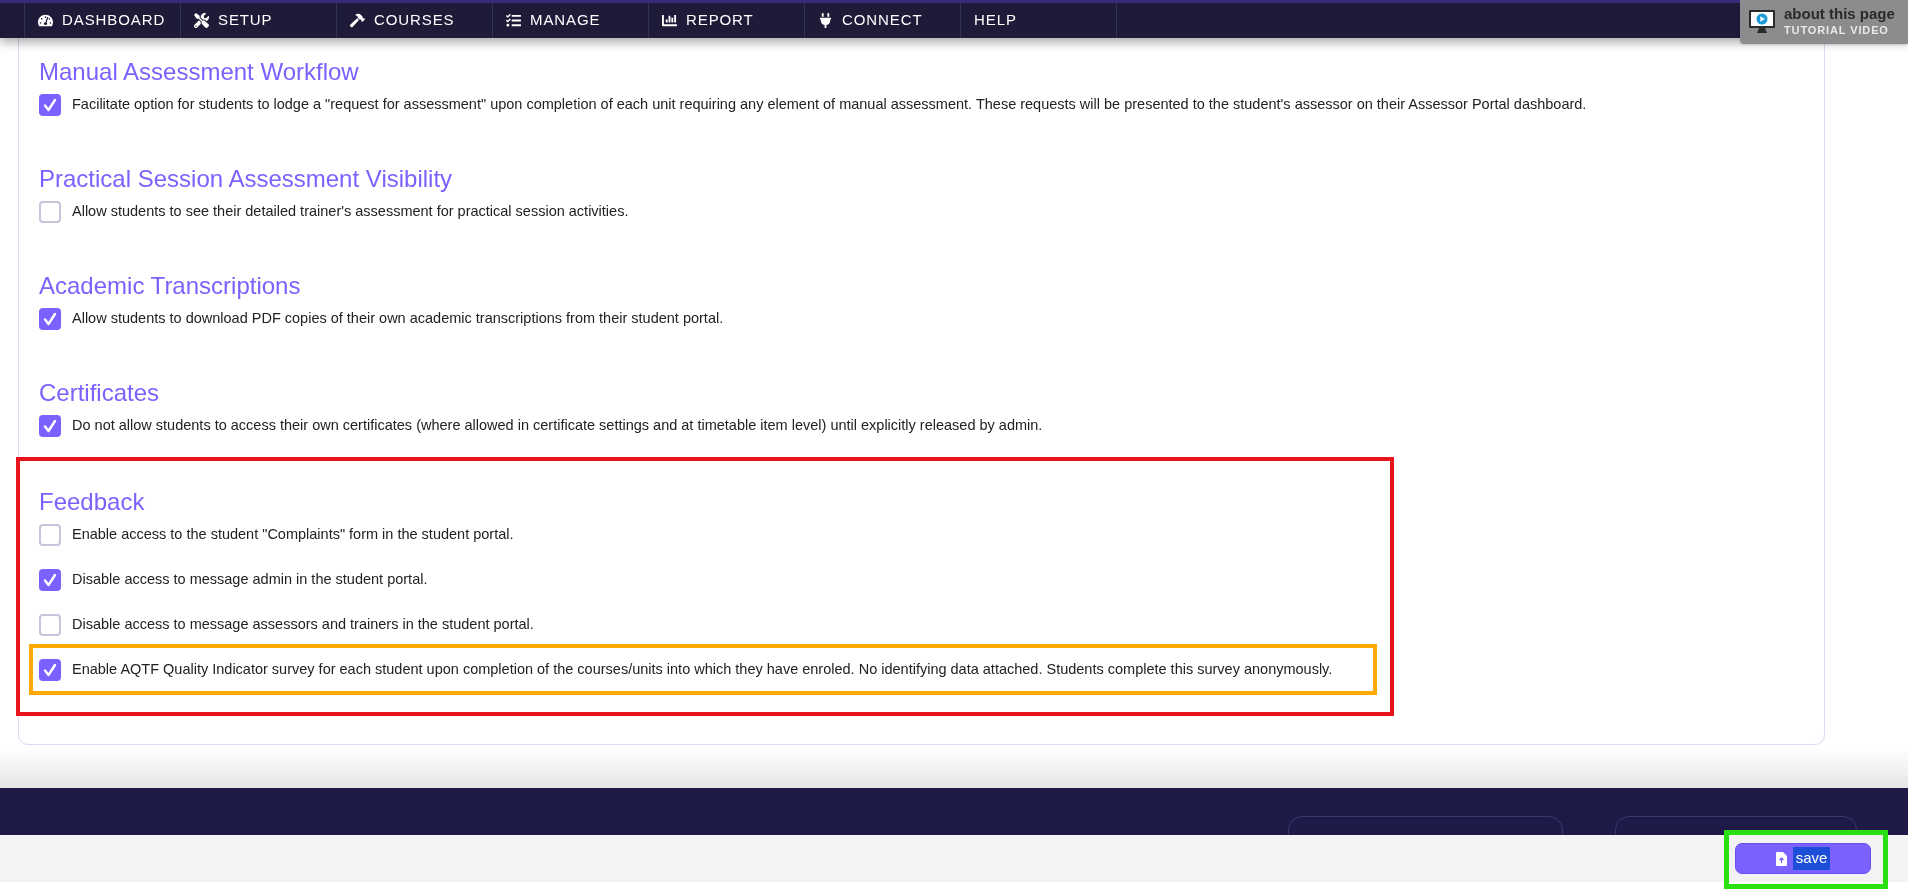 This screenshot has width=1908, height=889. Describe the element at coordinates (246, 179) in the screenshot. I see `section-heading: Practical Session Assessment Visibility` at that location.